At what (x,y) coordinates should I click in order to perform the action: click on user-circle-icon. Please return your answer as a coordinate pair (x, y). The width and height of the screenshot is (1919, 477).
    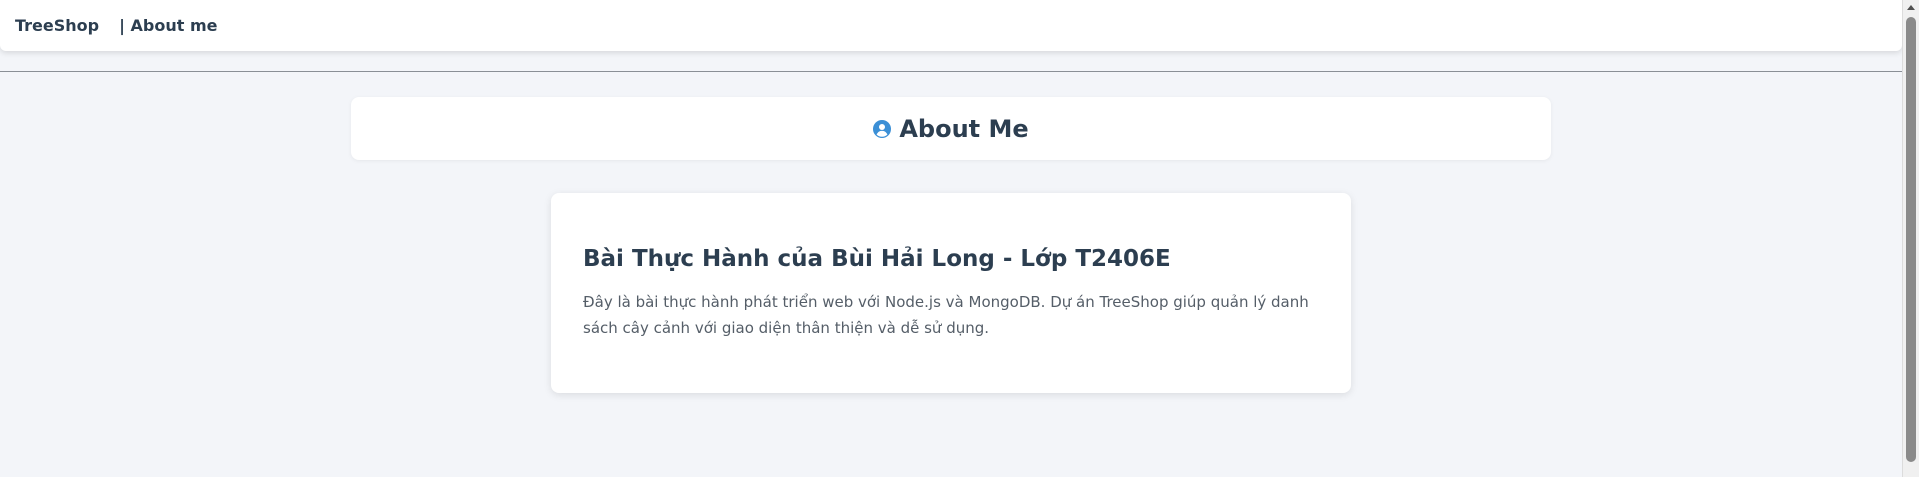
    Looking at the image, I should click on (882, 128).